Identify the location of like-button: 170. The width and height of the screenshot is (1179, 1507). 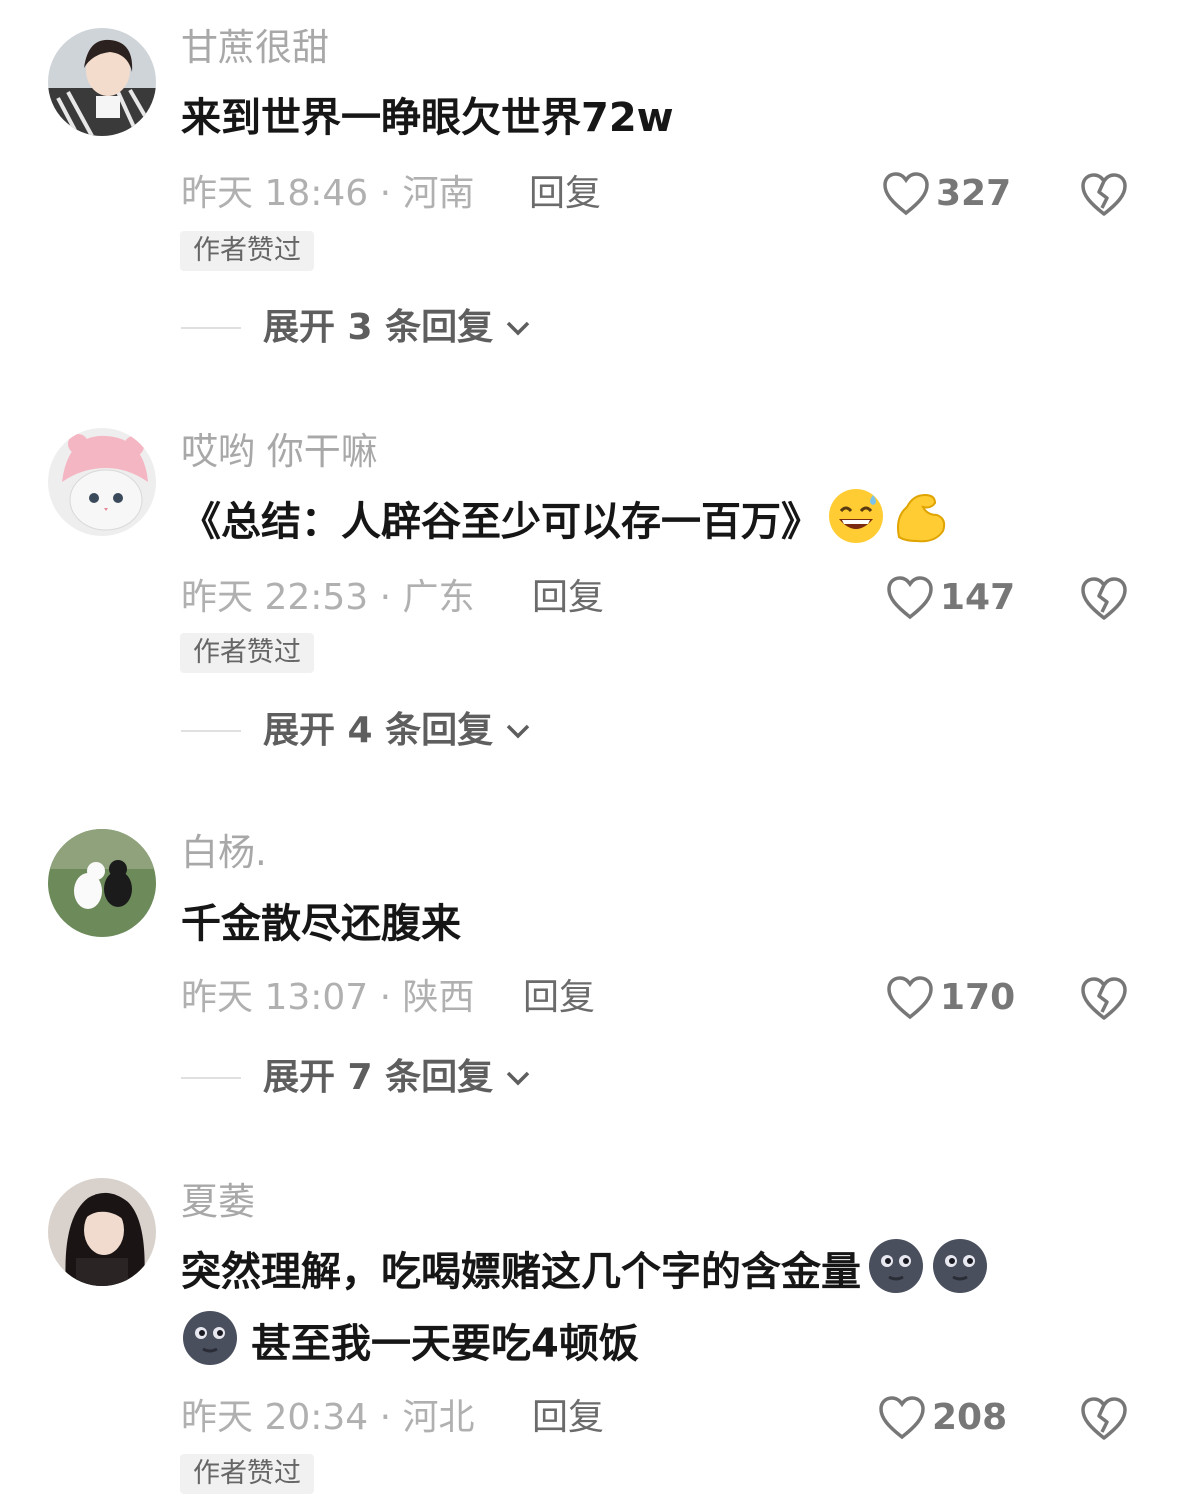
(950, 998).